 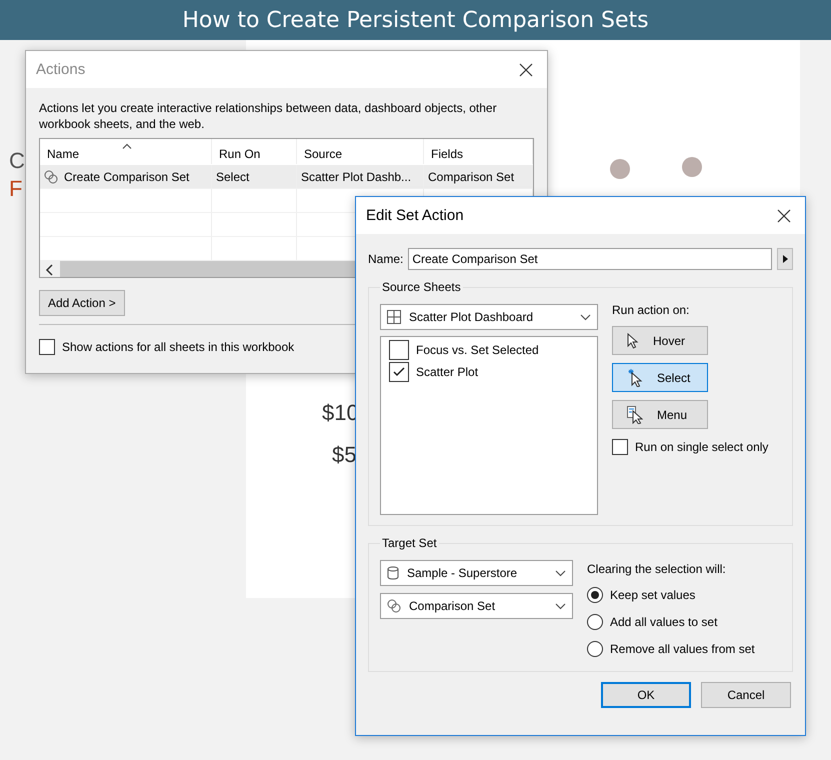 I want to click on run-action-label: Run action on:, so click(x=651, y=310).